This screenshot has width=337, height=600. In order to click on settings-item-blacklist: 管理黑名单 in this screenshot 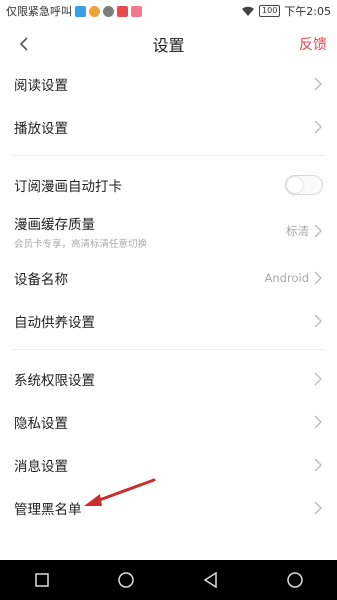, I will do `click(168, 507)`.